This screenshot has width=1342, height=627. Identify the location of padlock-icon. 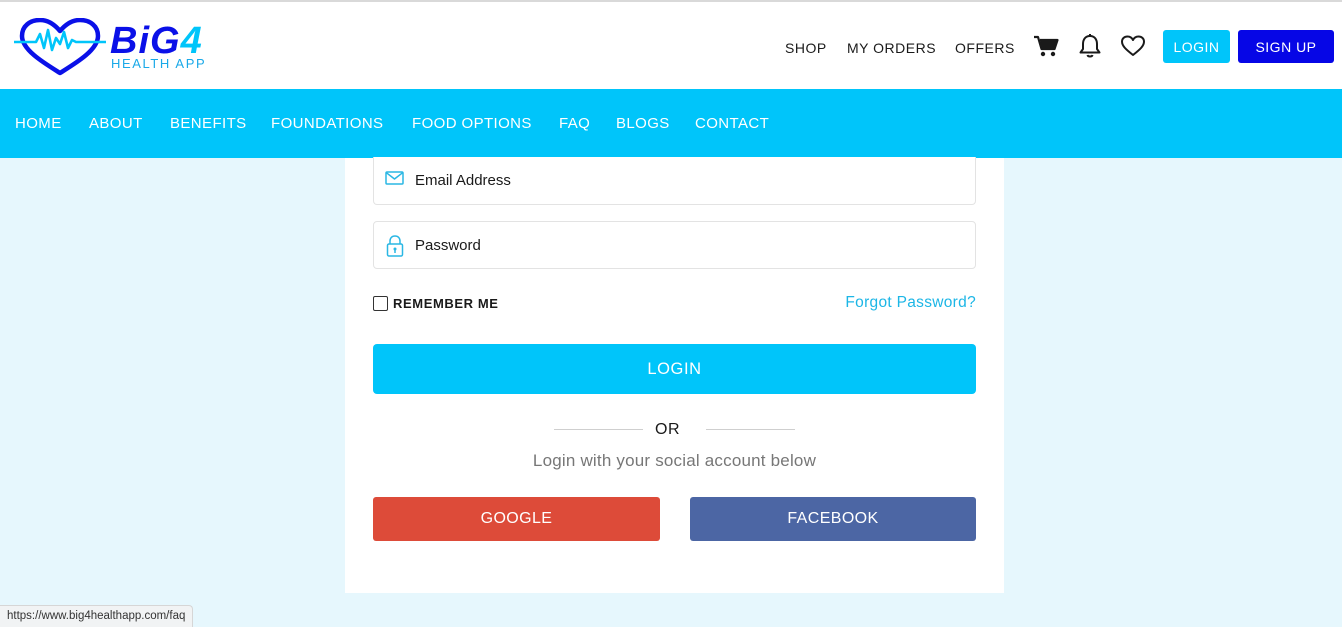
(395, 245).